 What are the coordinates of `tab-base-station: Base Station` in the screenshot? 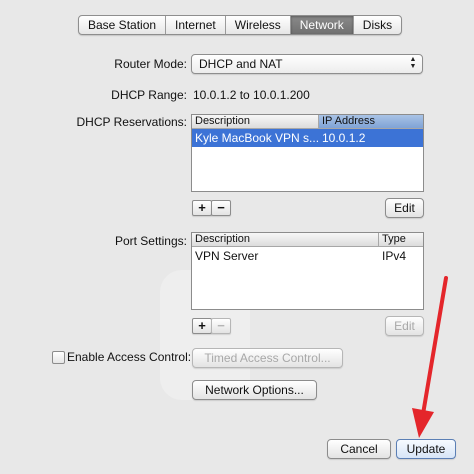 It's located at (123, 25).